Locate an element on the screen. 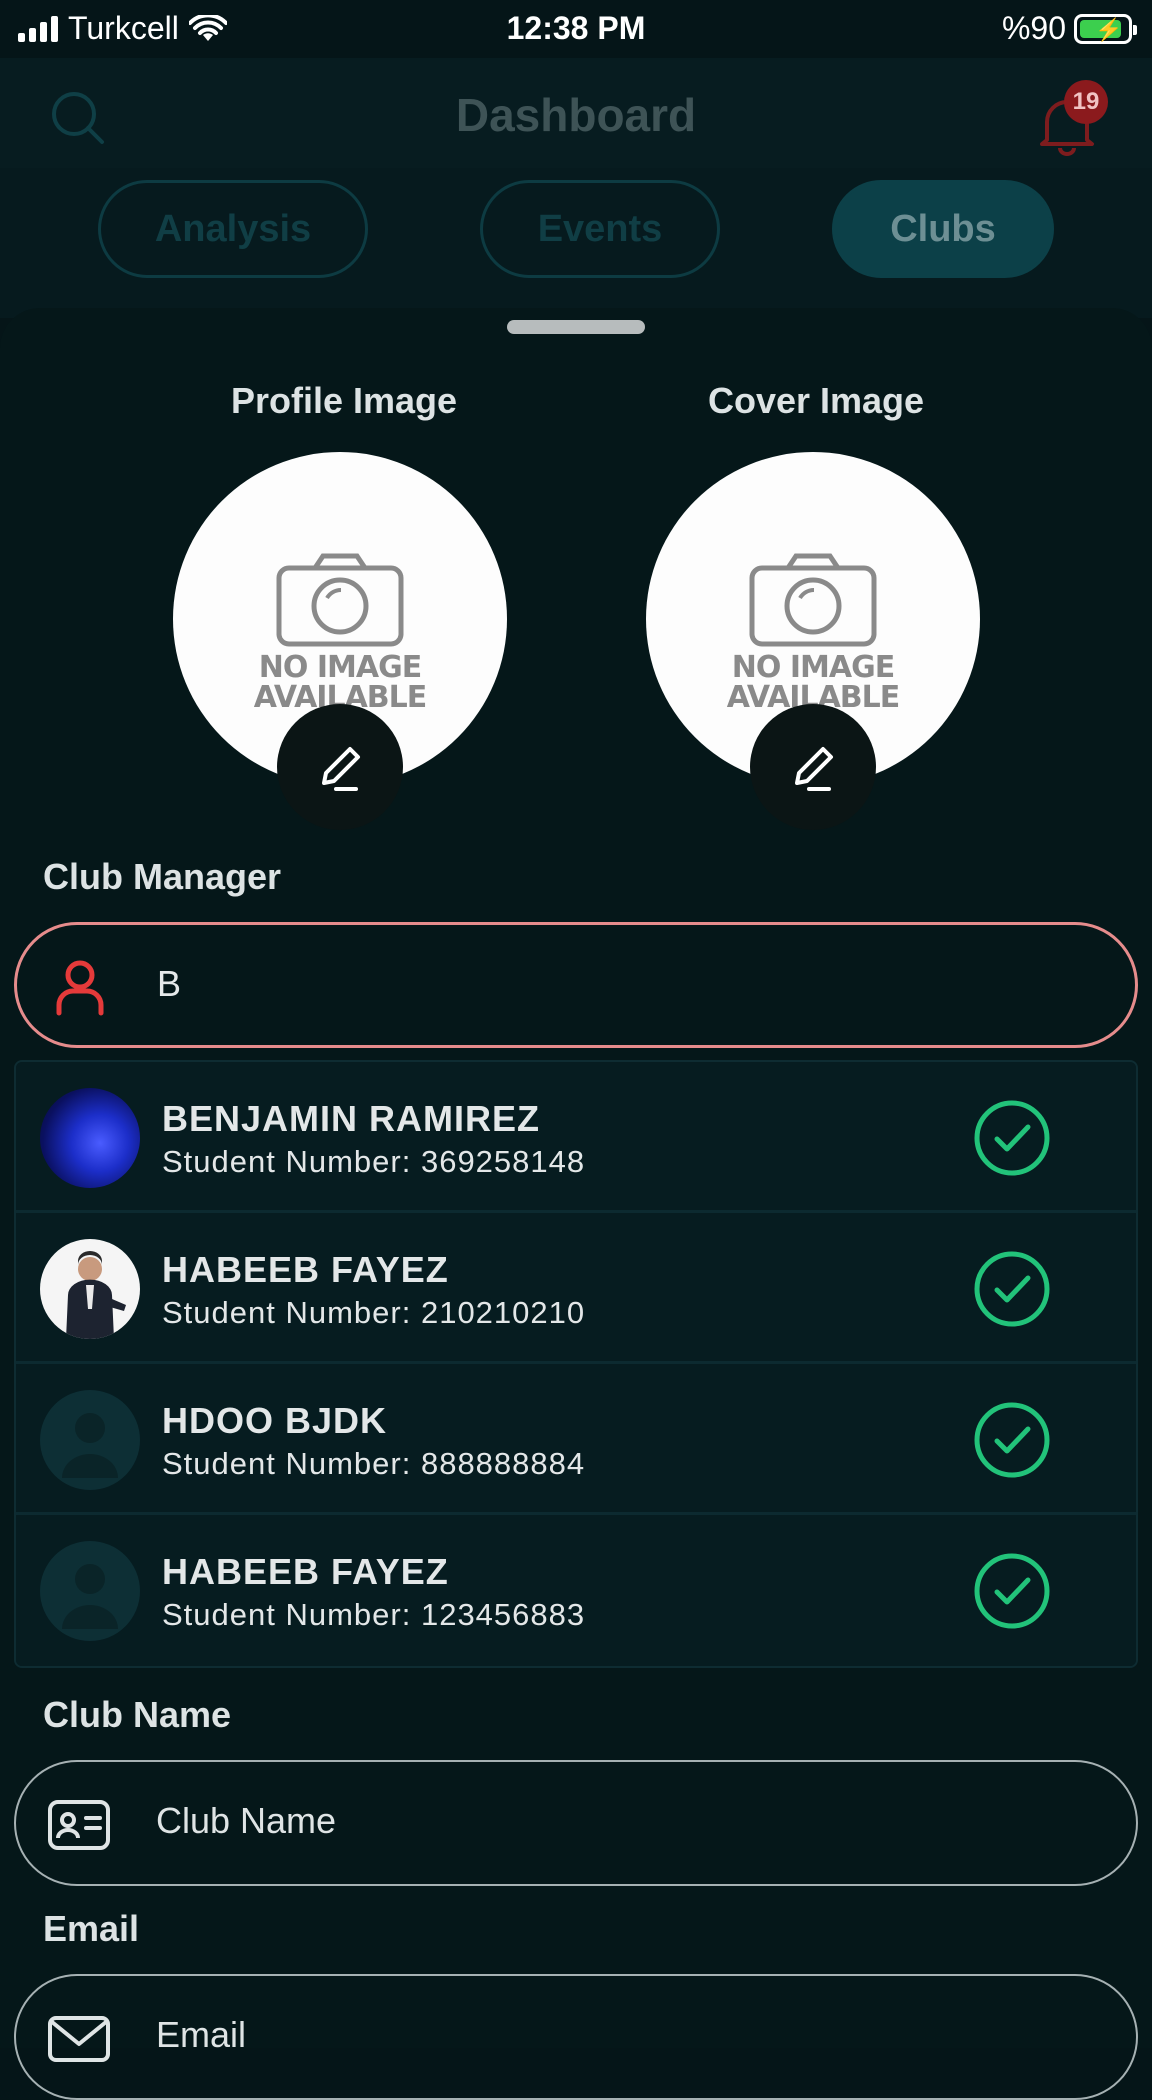 This screenshot has width=1152, height=2100. result-student-number: Student Number: 210210210 is located at coordinates (374, 1312).